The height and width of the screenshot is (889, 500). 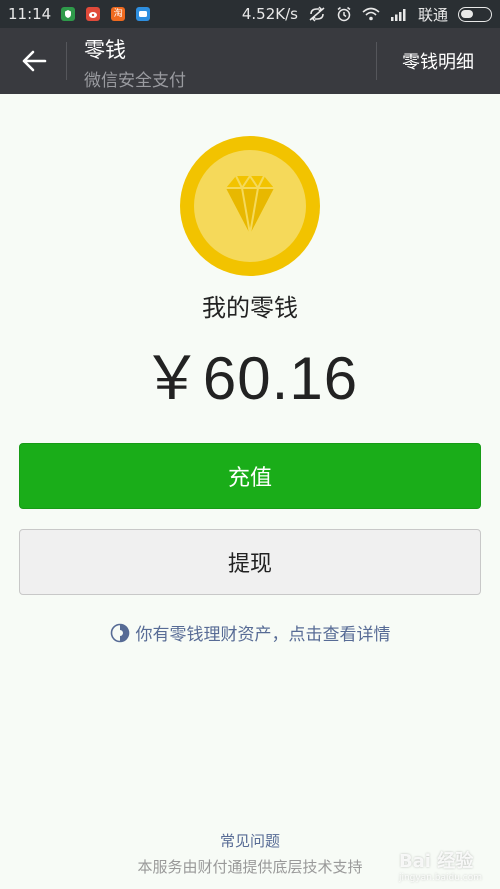 What do you see at coordinates (250, 476) in the screenshot?
I see `recharge-button: 充值` at bounding box center [250, 476].